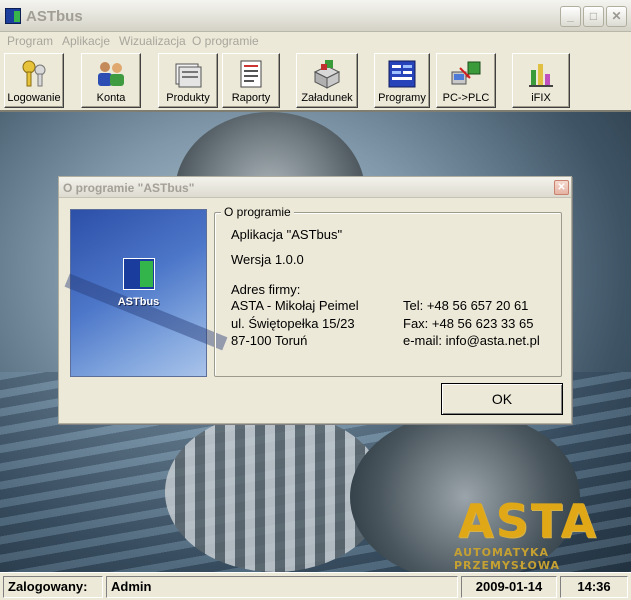  I want to click on astbus-logo-label: ASTbus, so click(138, 302).